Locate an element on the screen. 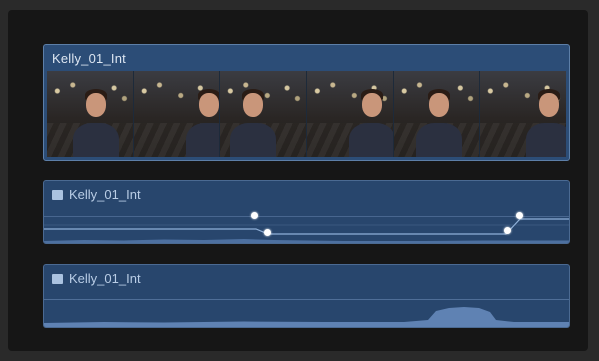 The image size is (599, 361). volume-line is located at coordinates (306, 299).